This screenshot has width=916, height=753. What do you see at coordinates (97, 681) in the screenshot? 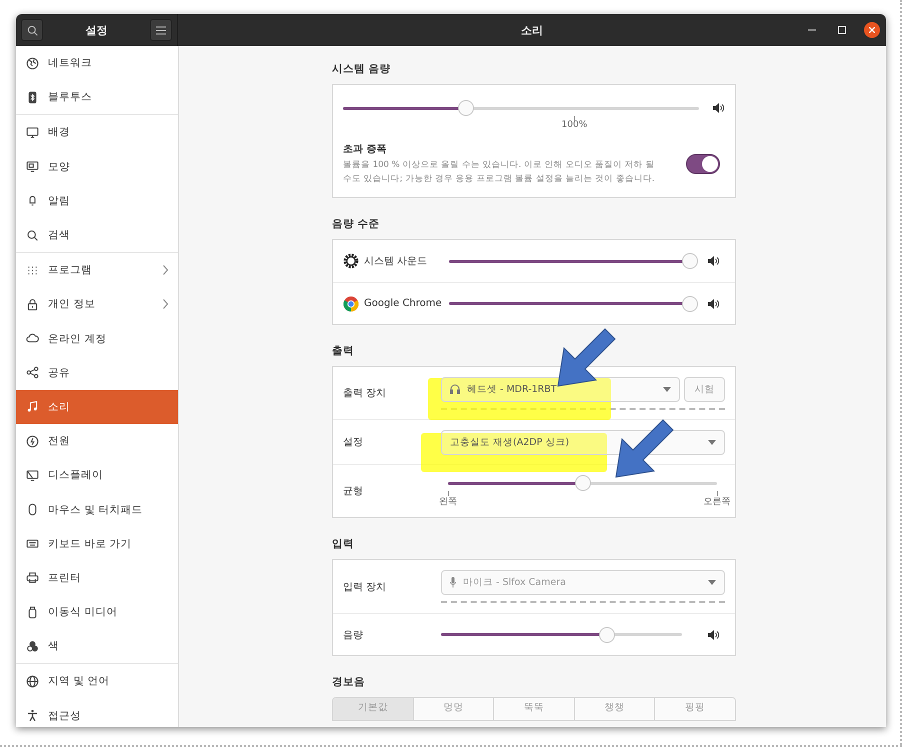
I see `sidebar-item: 지역 및 언어` at bounding box center [97, 681].